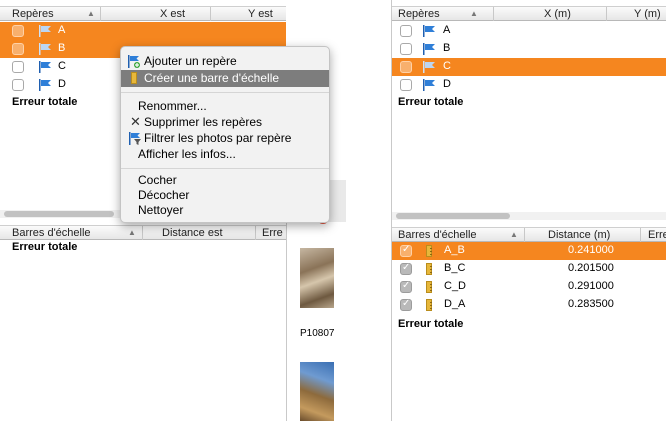  I want to click on column-header-distance: Distance (m), so click(579, 235).